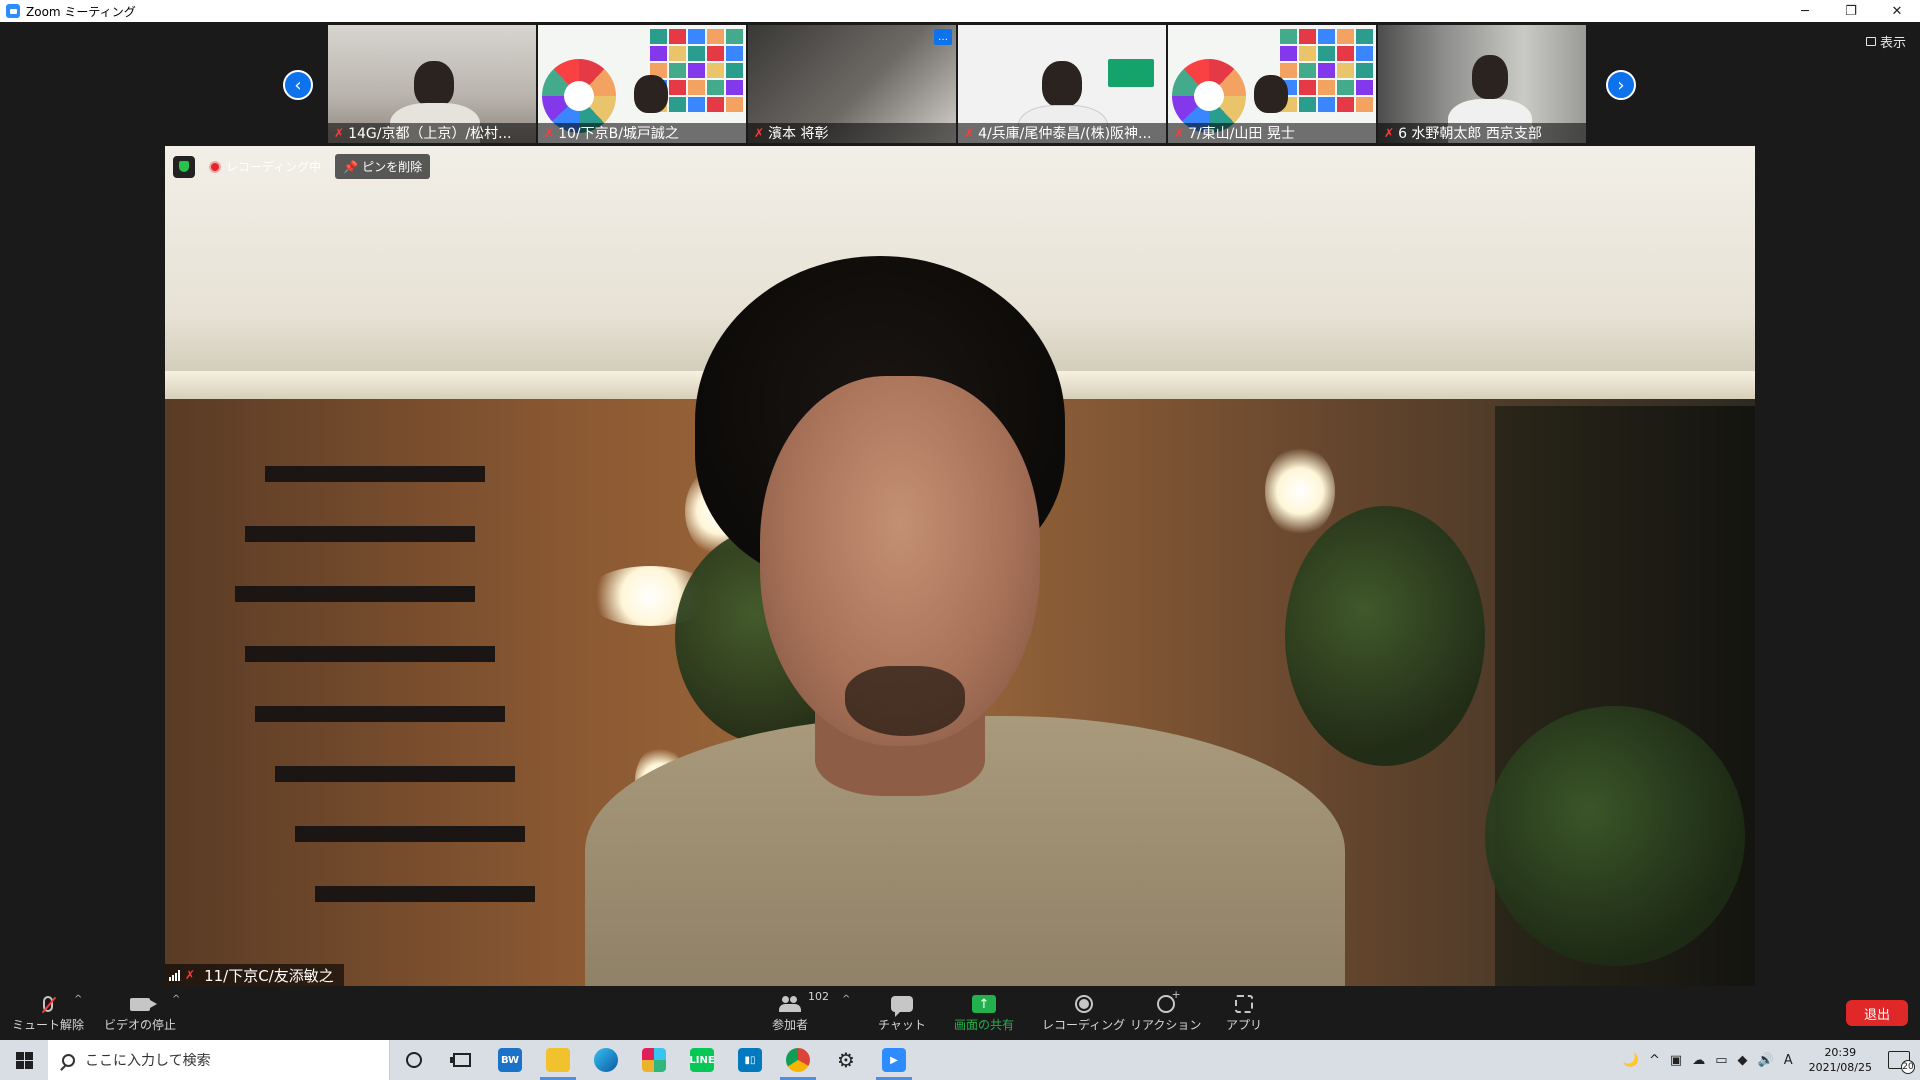 The width and height of the screenshot is (1920, 1080). I want to click on device-icon: ▣, so click(1676, 1060).